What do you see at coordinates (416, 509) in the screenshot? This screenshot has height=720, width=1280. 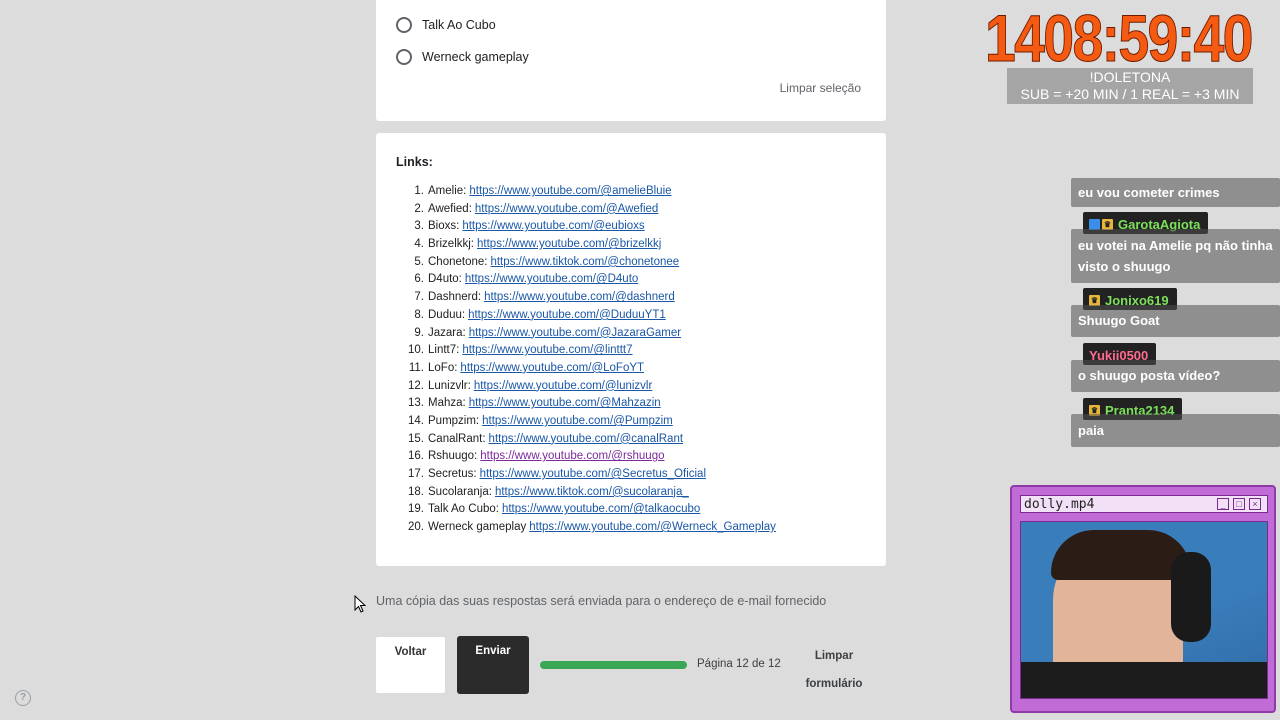 I see `link-number: 19.` at bounding box center [416, 509].